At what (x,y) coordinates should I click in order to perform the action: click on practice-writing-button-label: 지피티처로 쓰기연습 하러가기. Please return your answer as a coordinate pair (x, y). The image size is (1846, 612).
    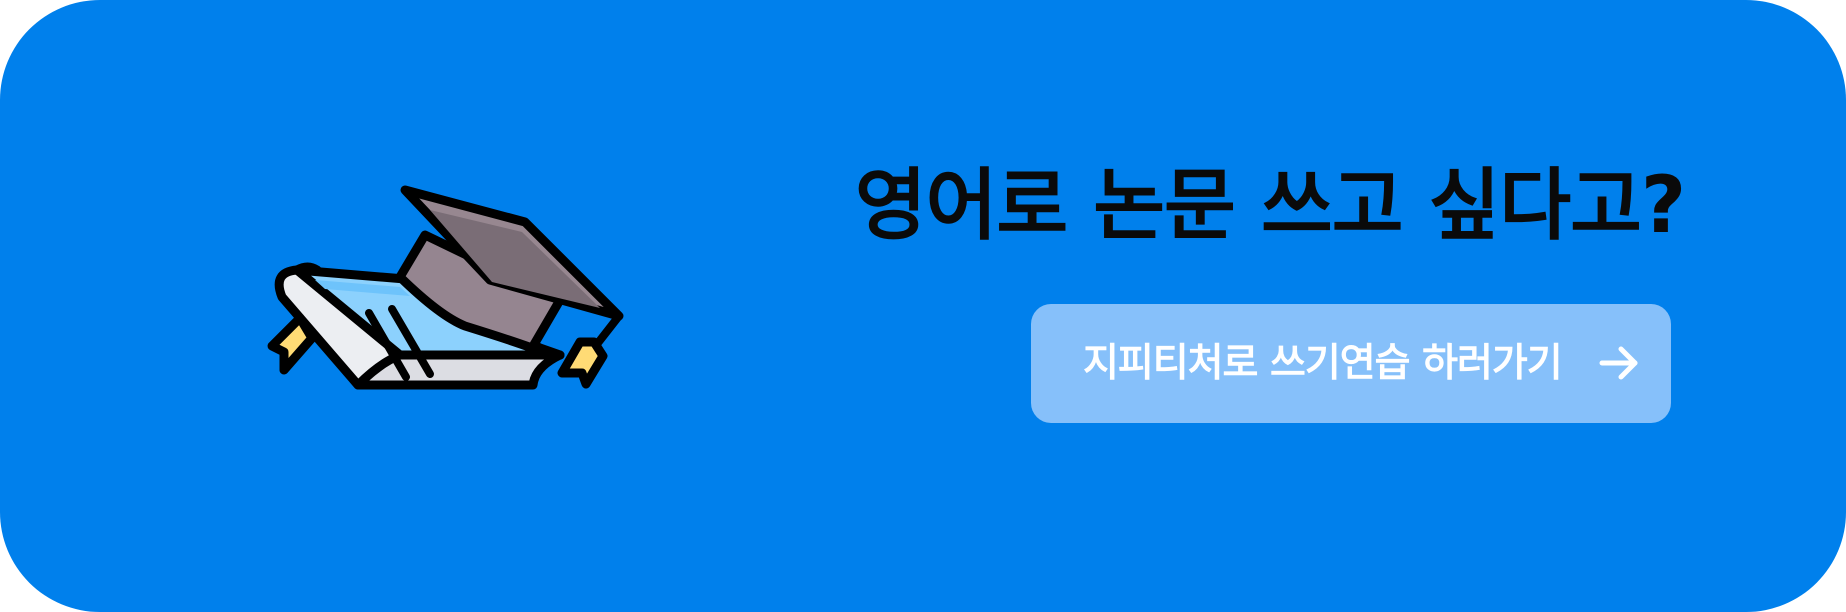
    Looking at the image, I should click on (1323, 363).